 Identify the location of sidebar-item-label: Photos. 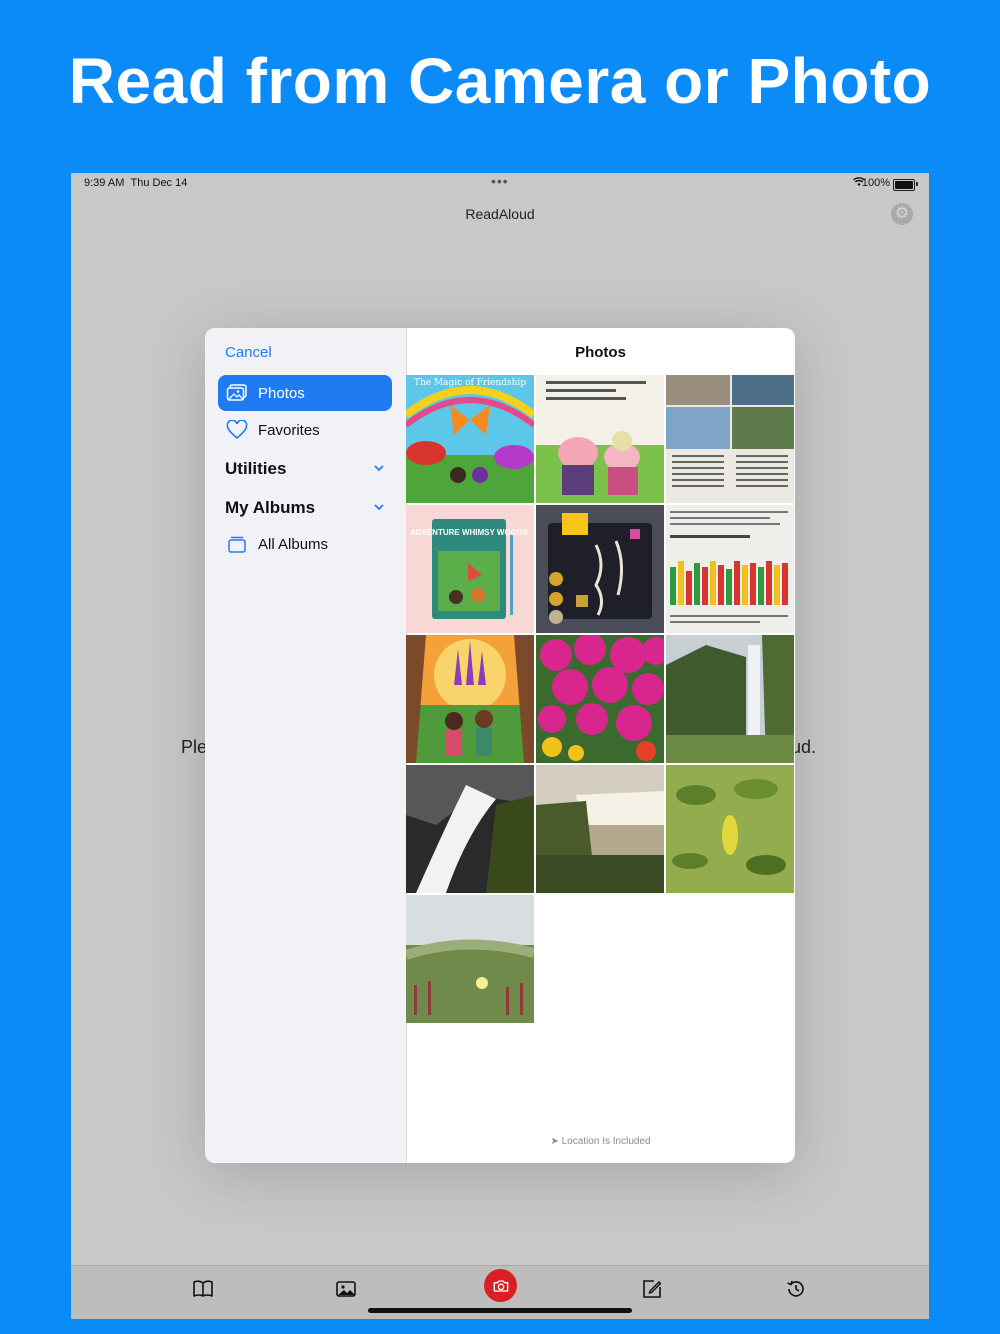
(281, 393).